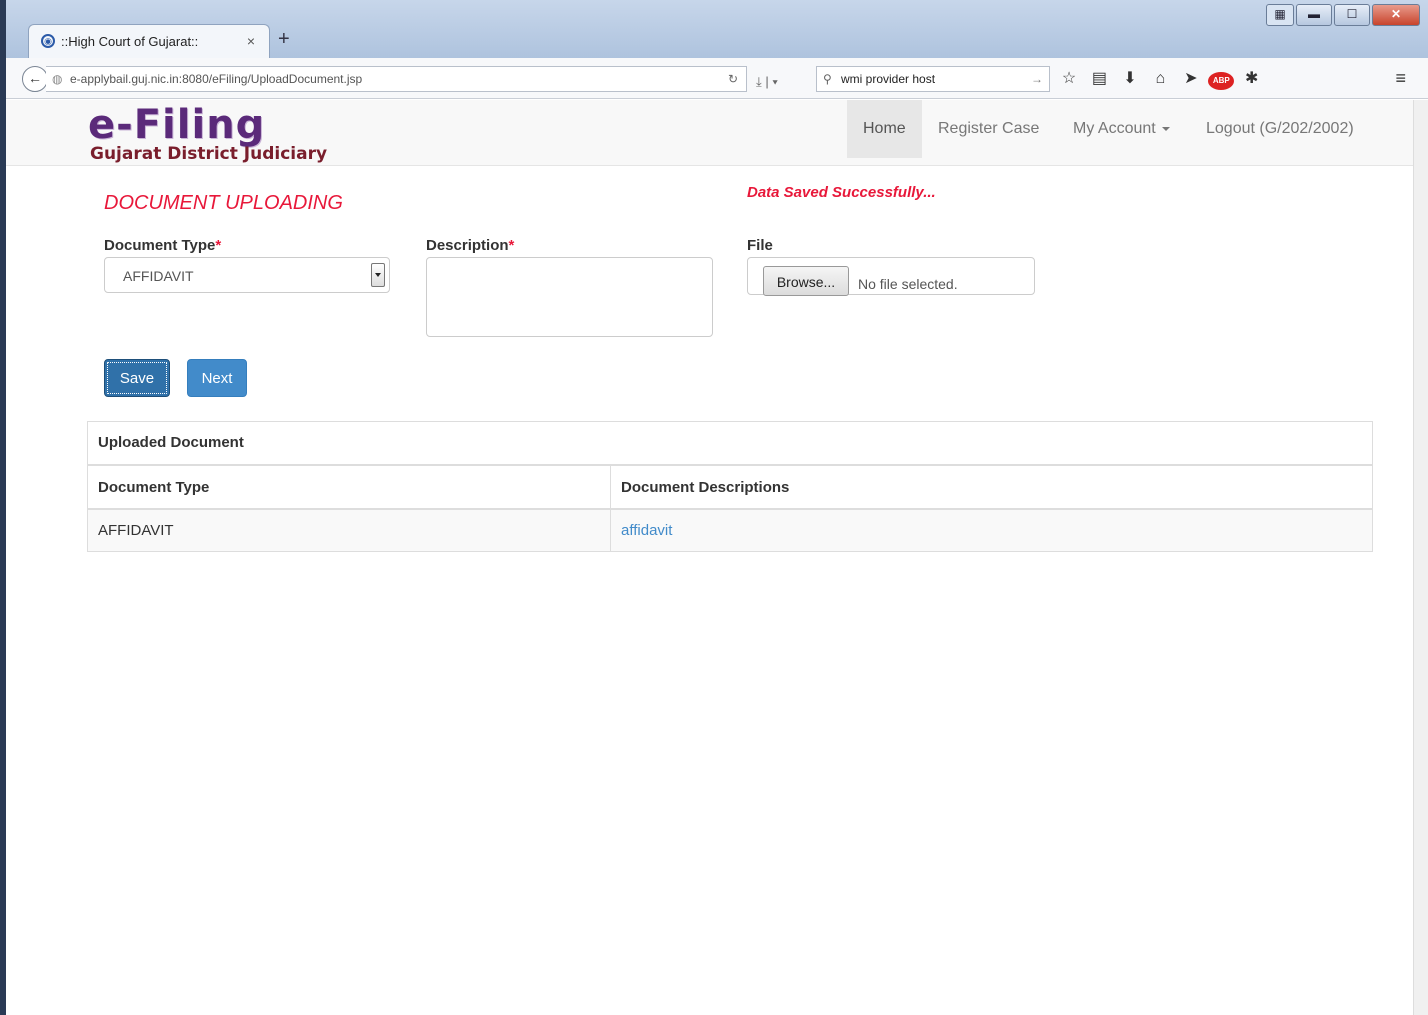 The width and height of the screenshot is (1428, 1015). Describe the element at coordinates (827, 79) in the screenshot. I see `search-icon: ⚲` at that location.